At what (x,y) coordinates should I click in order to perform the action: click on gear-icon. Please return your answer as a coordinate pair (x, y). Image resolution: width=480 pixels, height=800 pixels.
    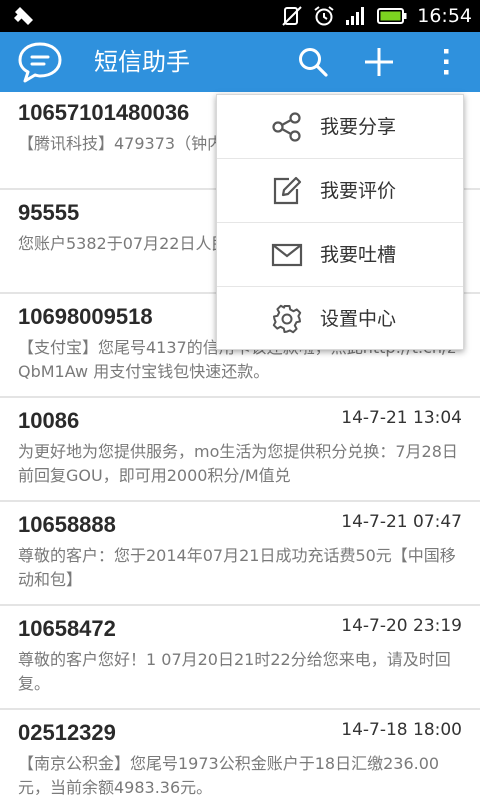
    Looking at the image, I should click on (287, 319).